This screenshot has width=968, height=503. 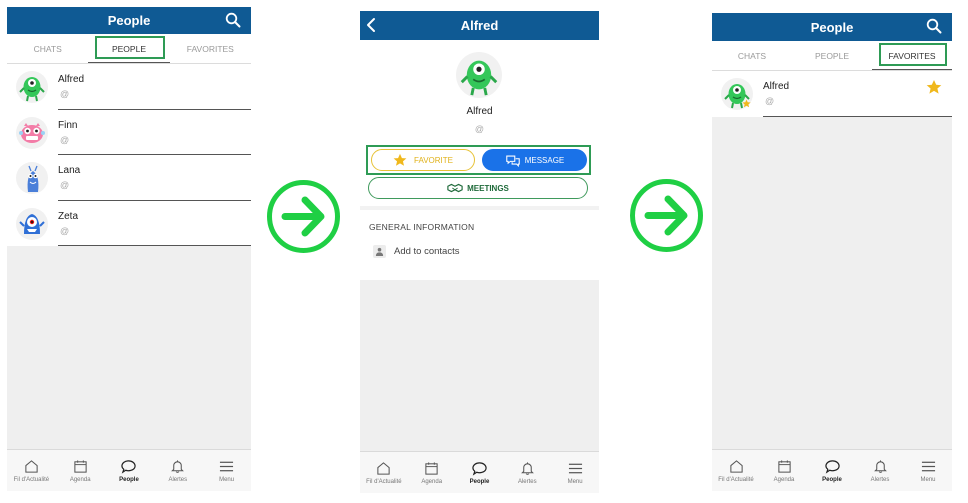 What do you see at coordinates (479, 123) in the screenshot?
I see `profile-card: Alfred @ FAVORITE MESSAGE MEETINGS` at bounding box center [479, 123].